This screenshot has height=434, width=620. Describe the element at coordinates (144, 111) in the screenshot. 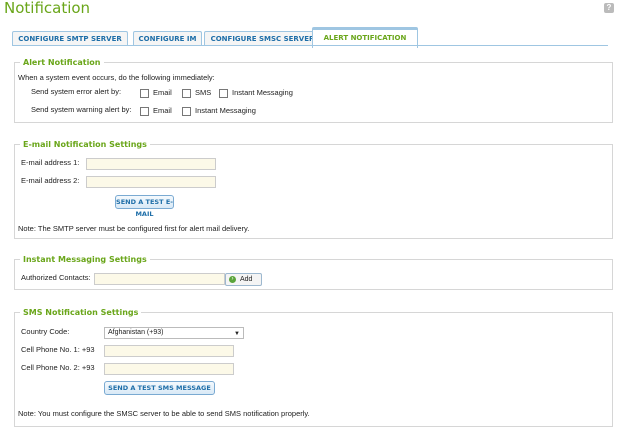

I see `warning-email-checkbox` at that location.